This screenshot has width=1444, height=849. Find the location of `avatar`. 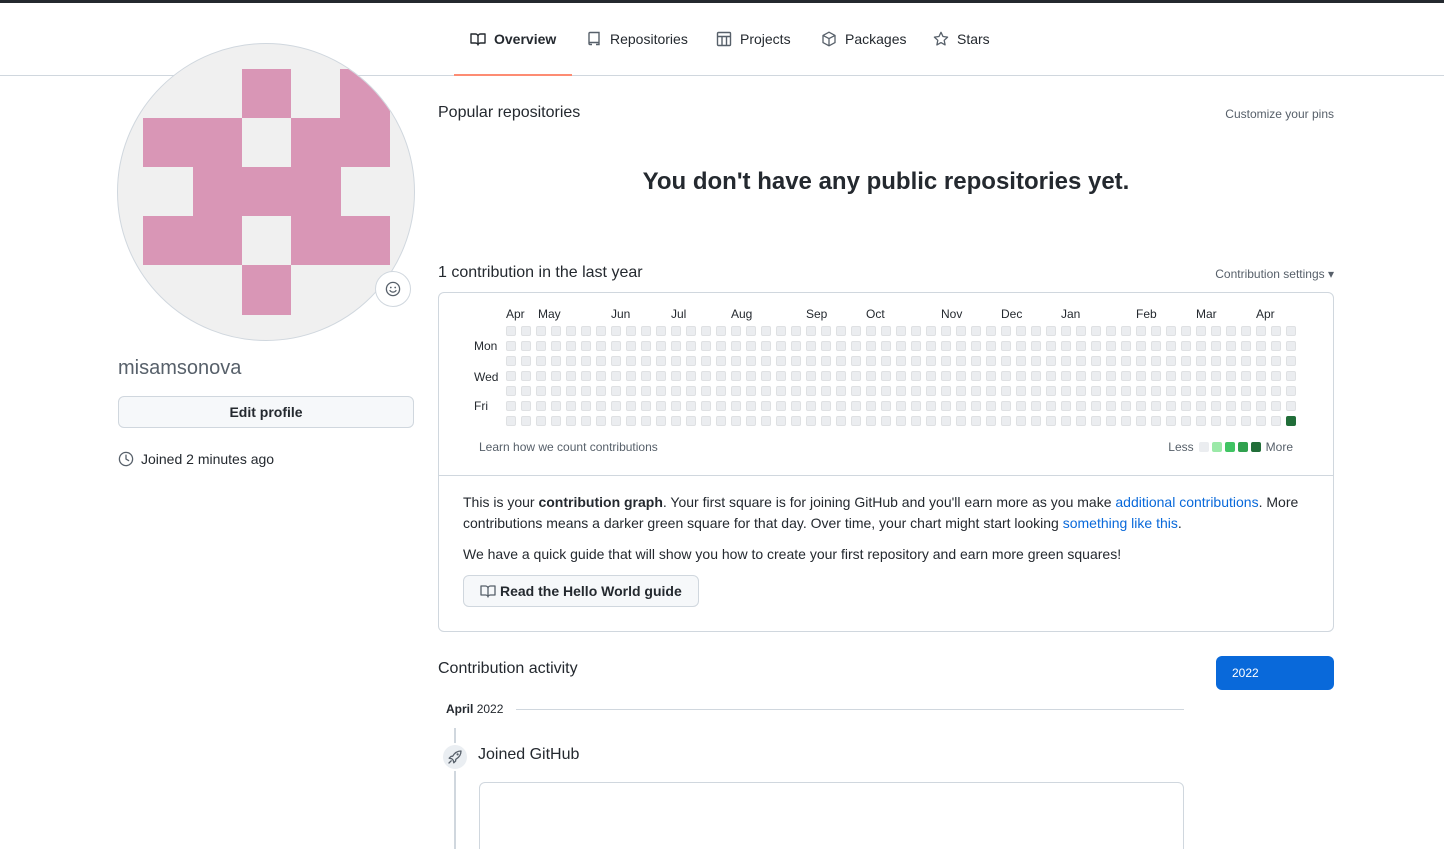

avatar is located at coordinates (266, 192).